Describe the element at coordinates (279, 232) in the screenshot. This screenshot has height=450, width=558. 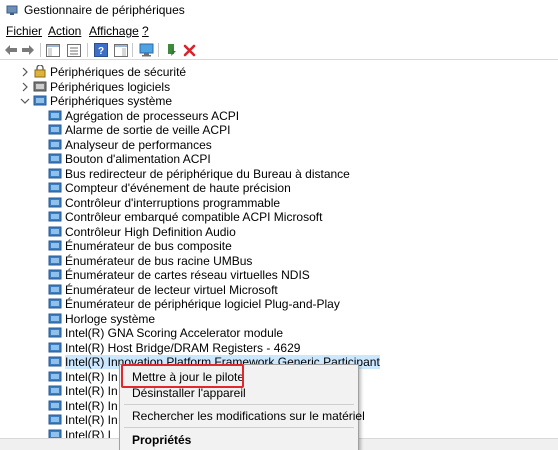
I see `tree-device-row: Contrôleur High Definition Audio` at that location.